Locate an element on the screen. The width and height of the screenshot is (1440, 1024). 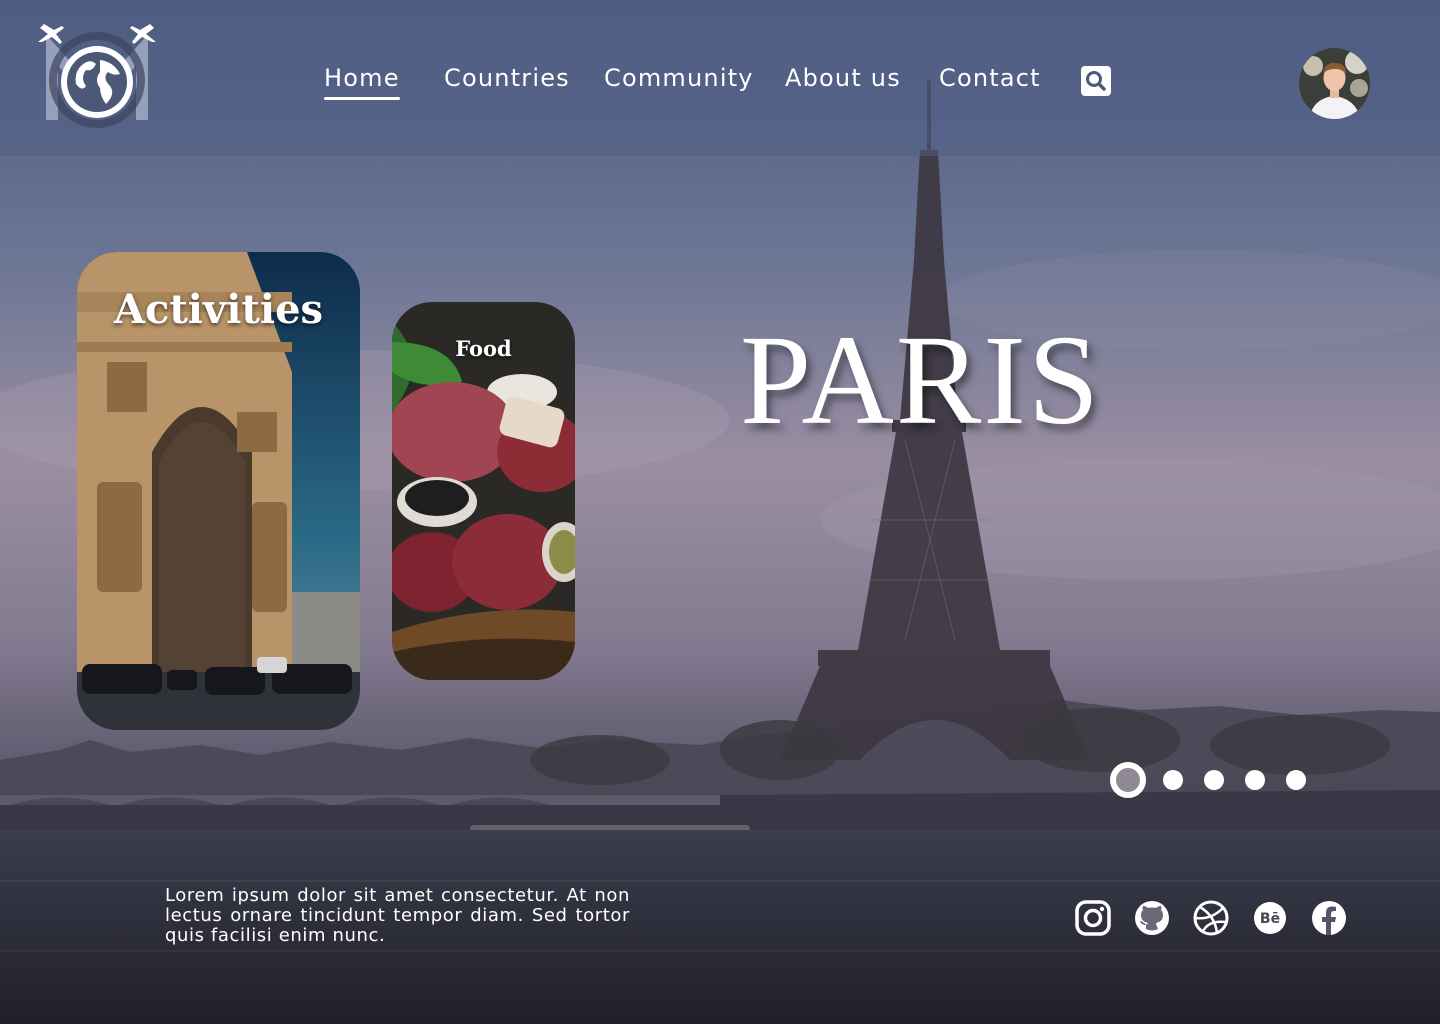
logo-icon is located at coordinates (97, 77).